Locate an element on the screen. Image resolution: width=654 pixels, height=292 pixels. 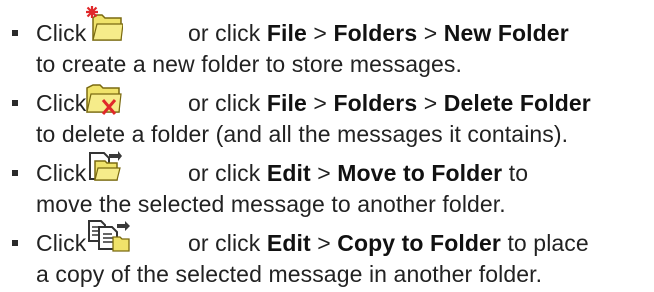
instruction-line-1-rest: or click File > Folders > Delete Folder is located at coordinates (389, 103).